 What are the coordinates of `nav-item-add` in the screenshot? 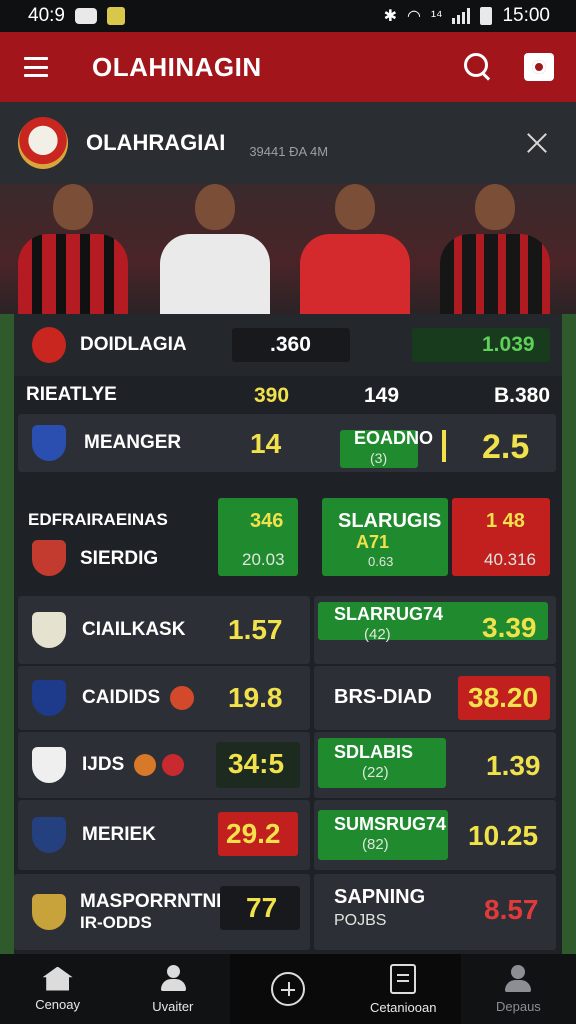 It's located at (288, 989).